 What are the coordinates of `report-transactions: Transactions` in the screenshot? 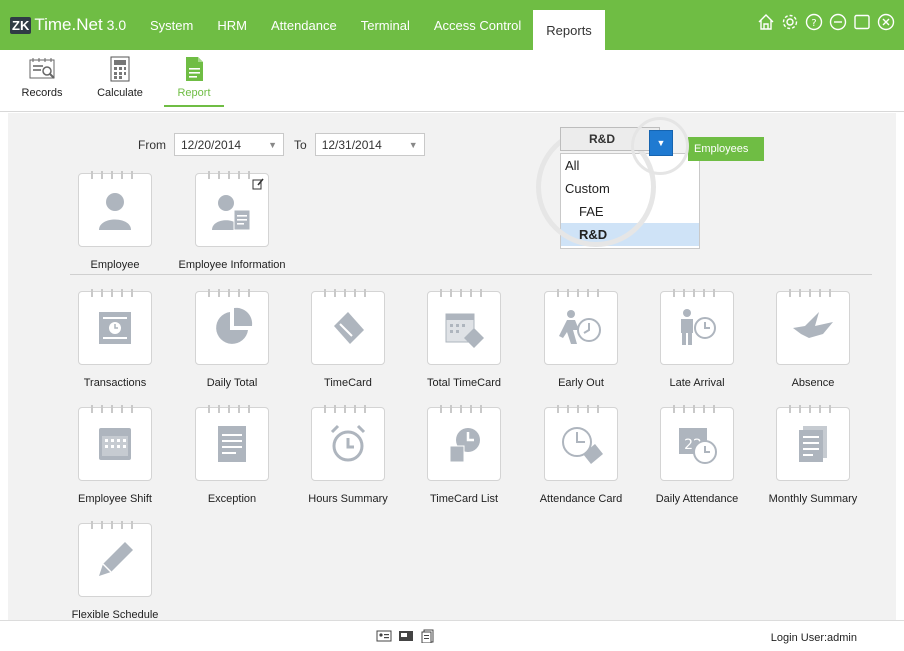 It's located at (115, 339).